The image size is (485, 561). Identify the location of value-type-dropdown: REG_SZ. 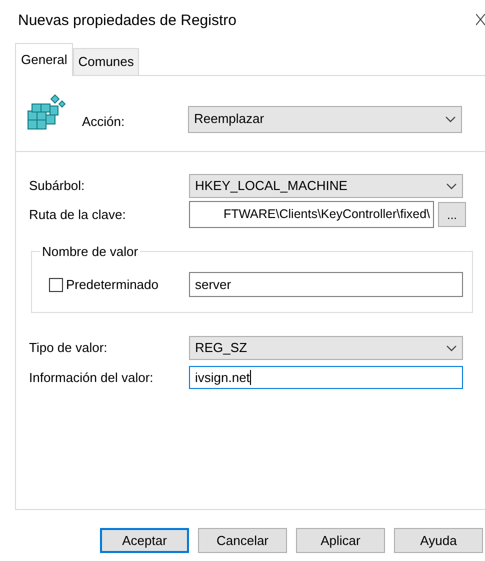
(326, 348).